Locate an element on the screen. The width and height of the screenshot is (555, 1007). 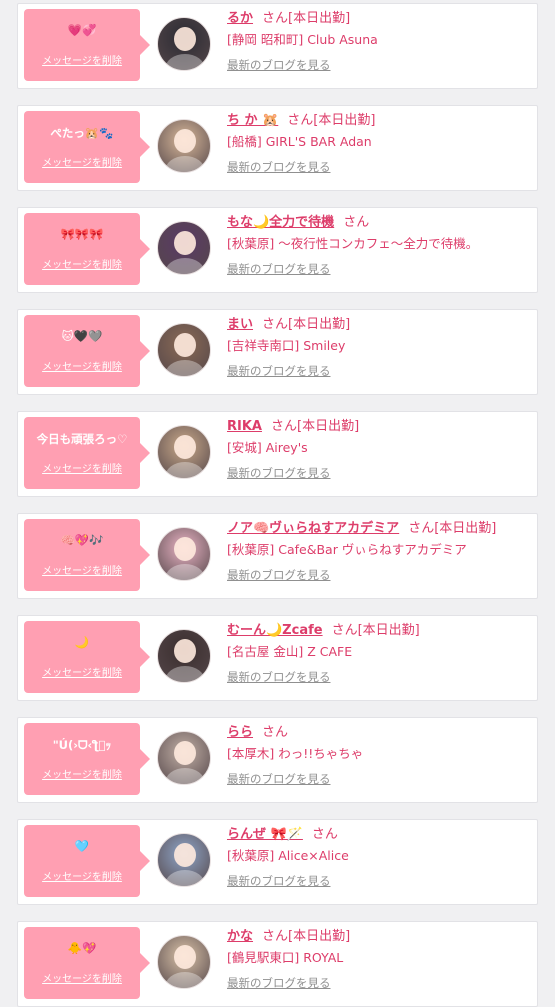
name-line: らら さん is located at coordinates (379, 732).